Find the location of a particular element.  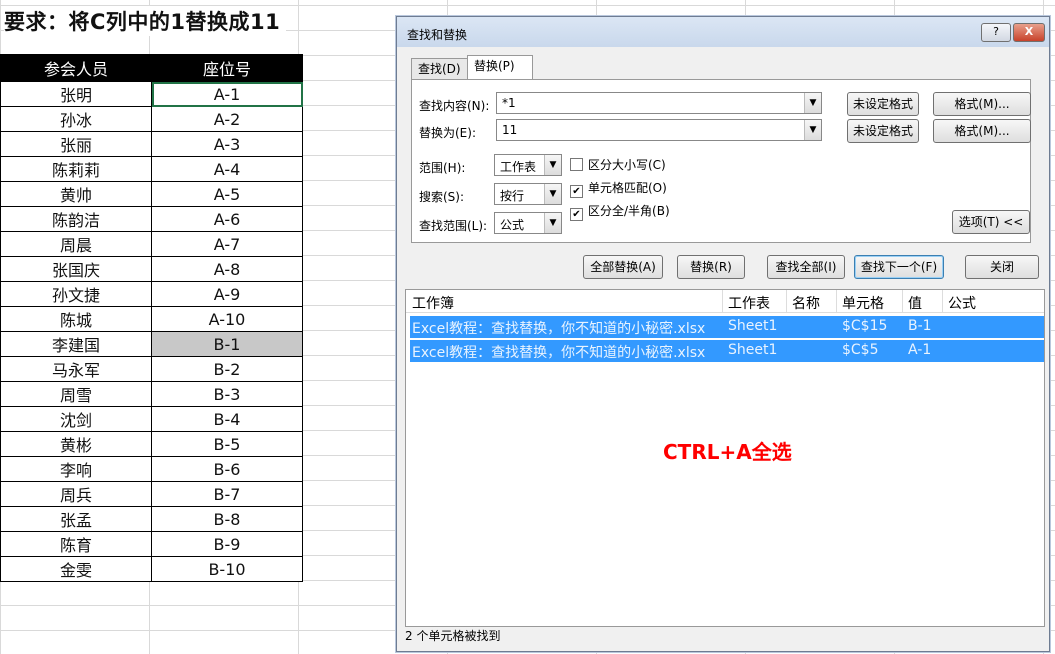

search-select: 按行 ▼ is located at coordinates (528, 194).